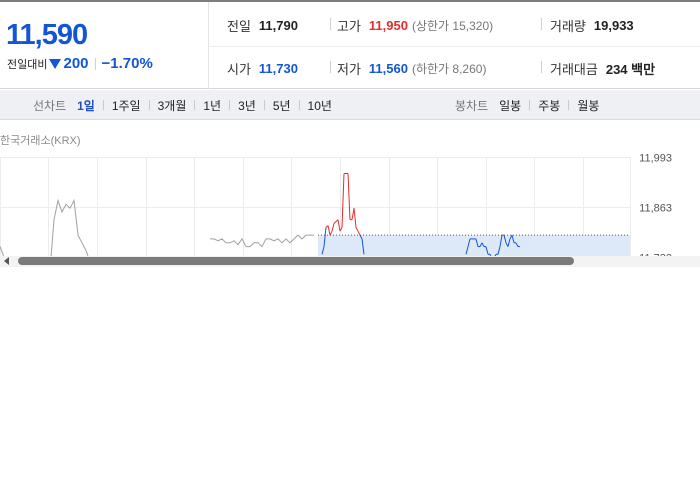 The image size is (700, 490). Describe the element at coordinates (40, 141) in the screenshot. I see `data-source-label: 한국거래소(KRX)` at that location.